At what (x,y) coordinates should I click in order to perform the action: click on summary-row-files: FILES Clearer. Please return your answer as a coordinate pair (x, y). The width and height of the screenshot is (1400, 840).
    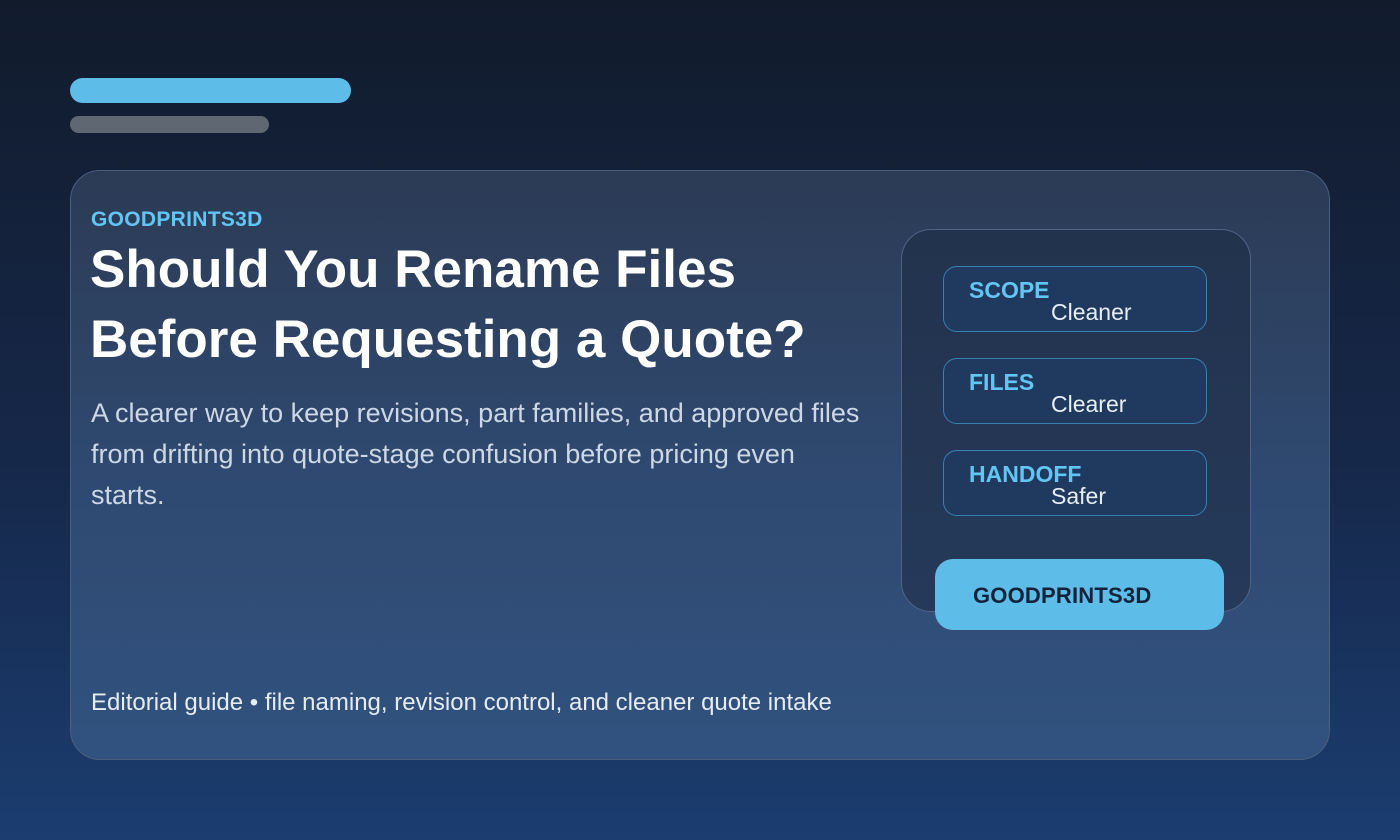
    Looking at the image, I should click on (1075, 391).